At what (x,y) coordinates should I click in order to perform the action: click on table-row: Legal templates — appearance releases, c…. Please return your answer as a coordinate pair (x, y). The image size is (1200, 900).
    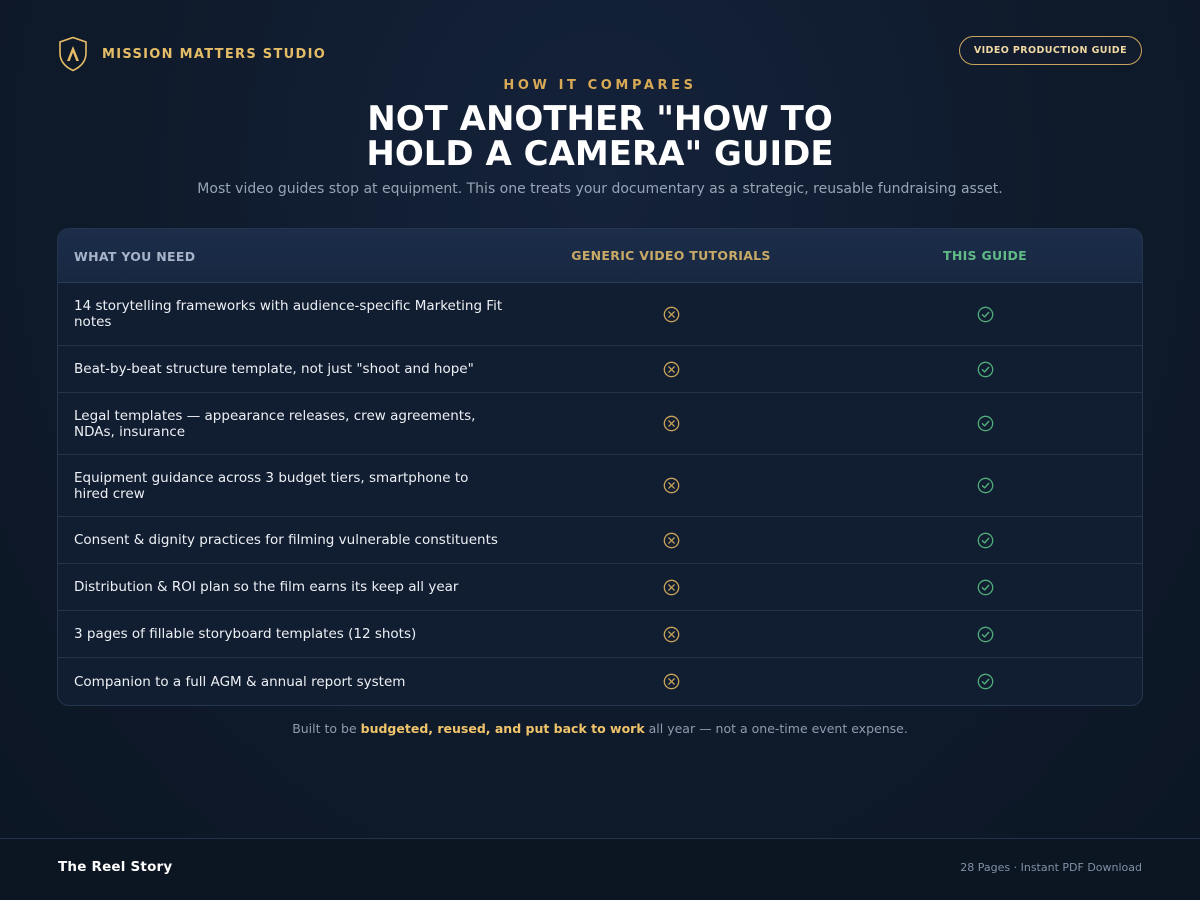
    Looking at the image, I should click on (600, 423).